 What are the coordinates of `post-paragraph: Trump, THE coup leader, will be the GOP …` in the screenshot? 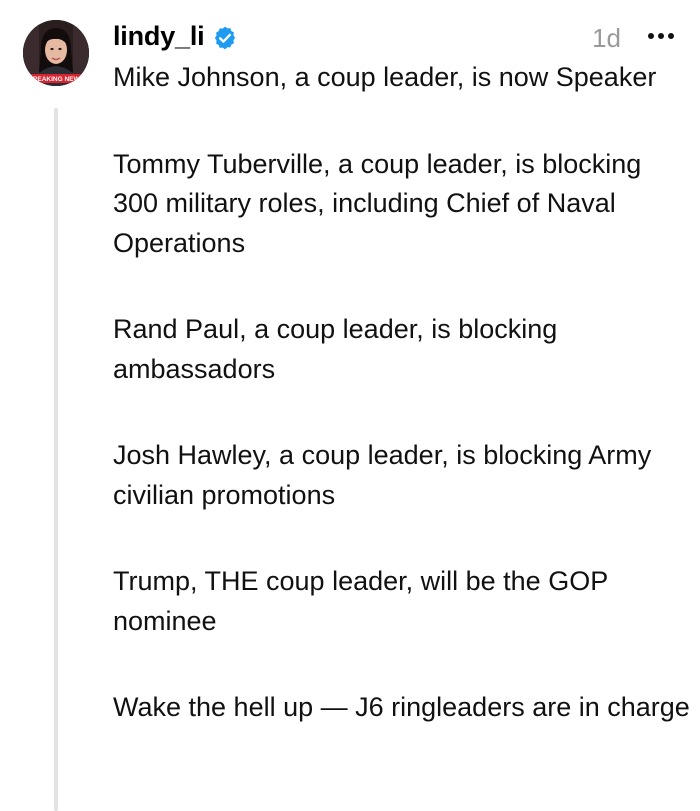 It's located at (360, 601).